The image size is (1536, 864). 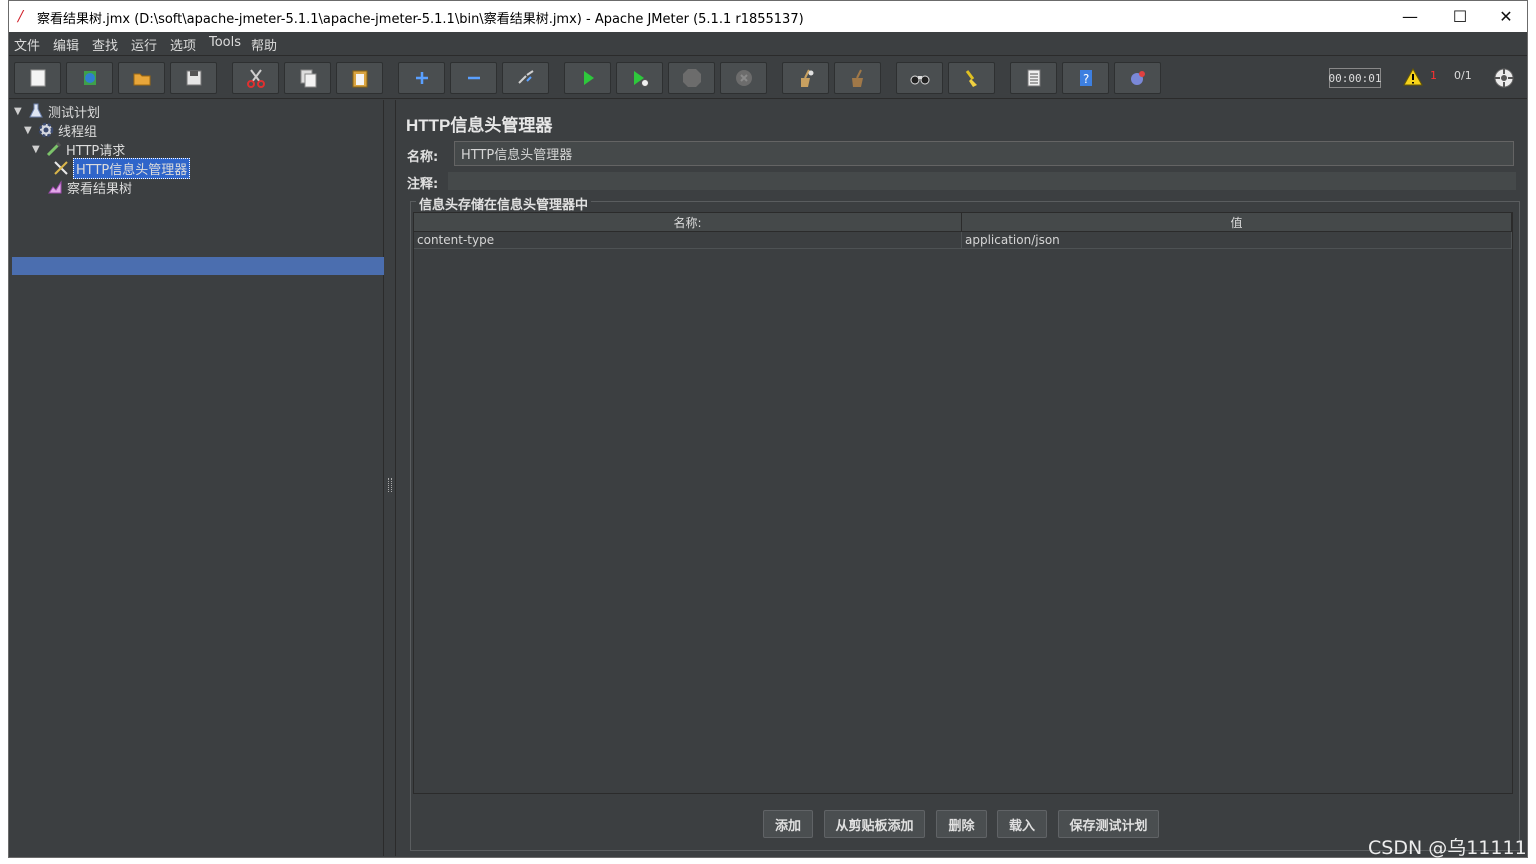 I want to click on start-no-pause-button, so click(x=639, y=78).